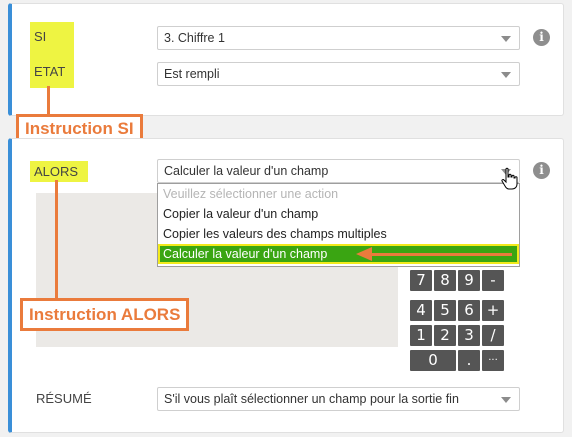  Describe the element at coordinates (56, 239) in the screenshot. I see `callout-connector-alors` at that location.